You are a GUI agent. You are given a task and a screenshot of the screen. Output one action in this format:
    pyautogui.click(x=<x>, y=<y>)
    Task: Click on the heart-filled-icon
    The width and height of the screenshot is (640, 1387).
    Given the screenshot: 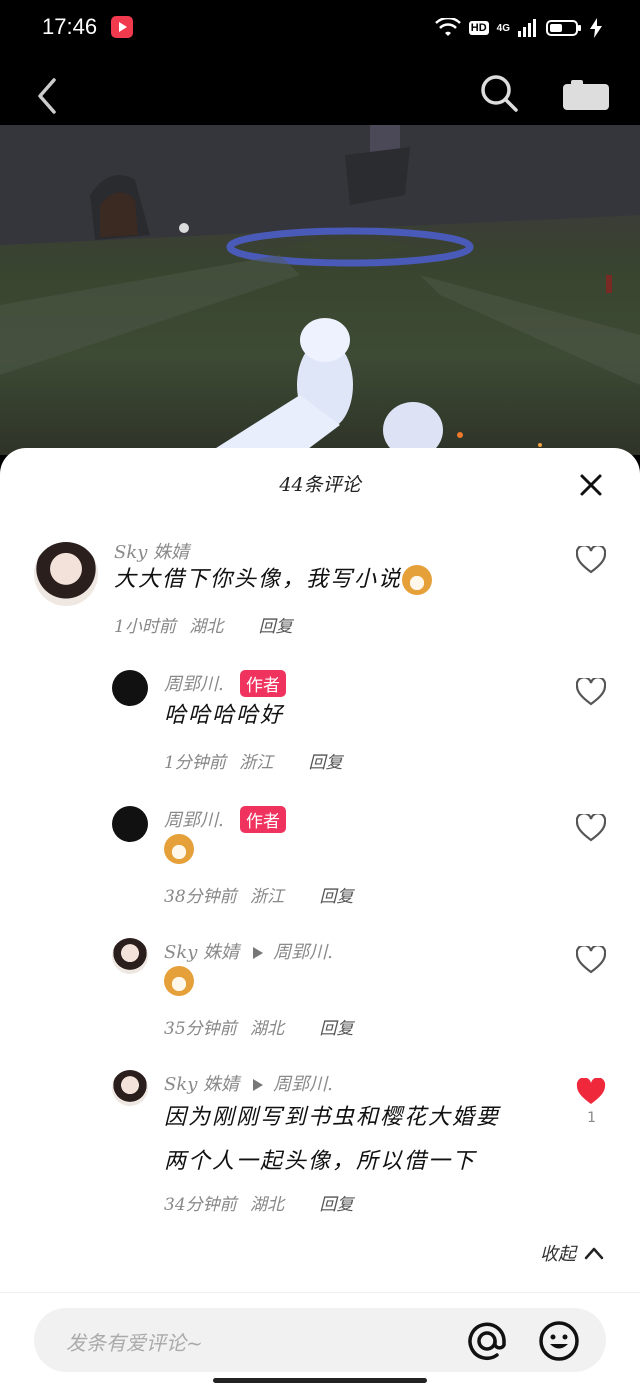 What is the action you would take?
    pyautogui.click(x=591, y=1092)
    